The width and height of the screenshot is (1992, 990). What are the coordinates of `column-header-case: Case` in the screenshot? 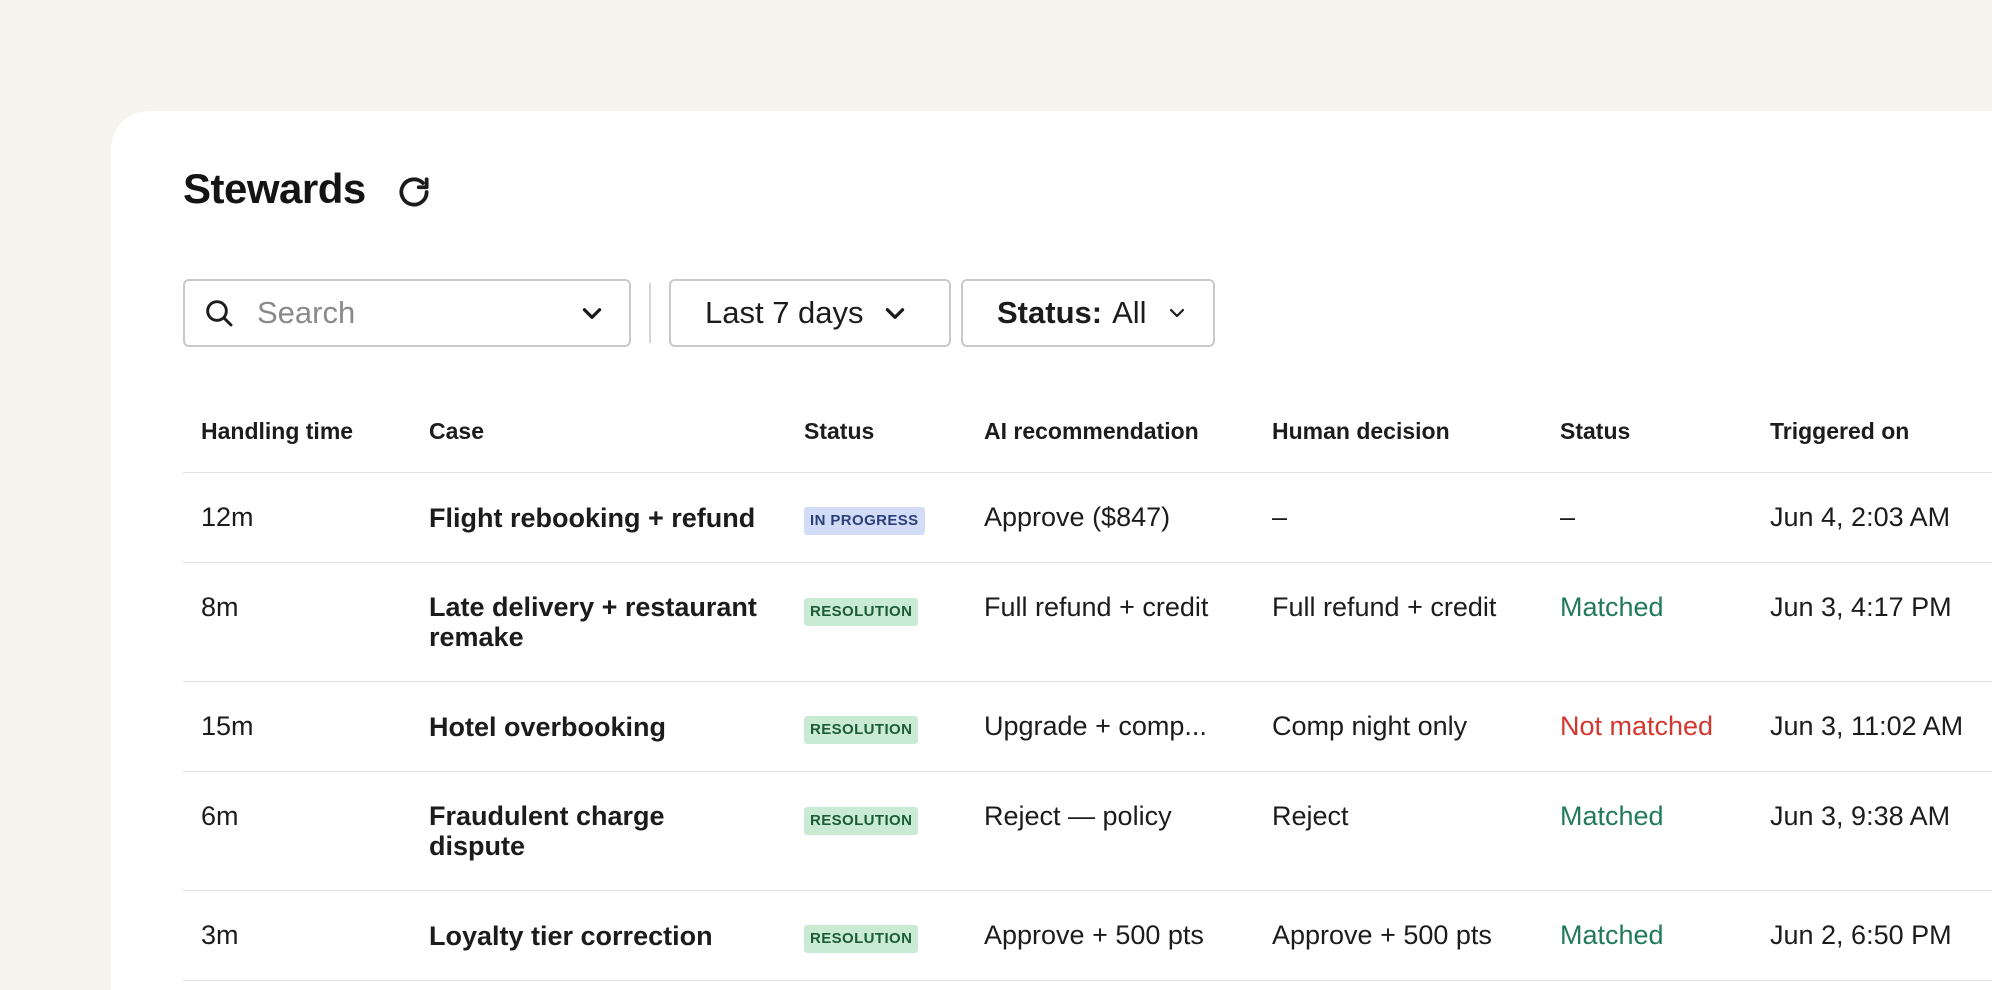 It's located at (598, 432).